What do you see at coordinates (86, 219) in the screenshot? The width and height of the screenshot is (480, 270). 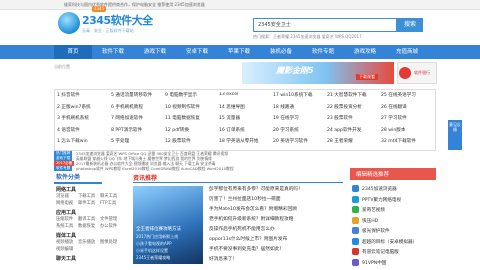 I see `category-link: 翻译工具` at bounding box center [86, 219].